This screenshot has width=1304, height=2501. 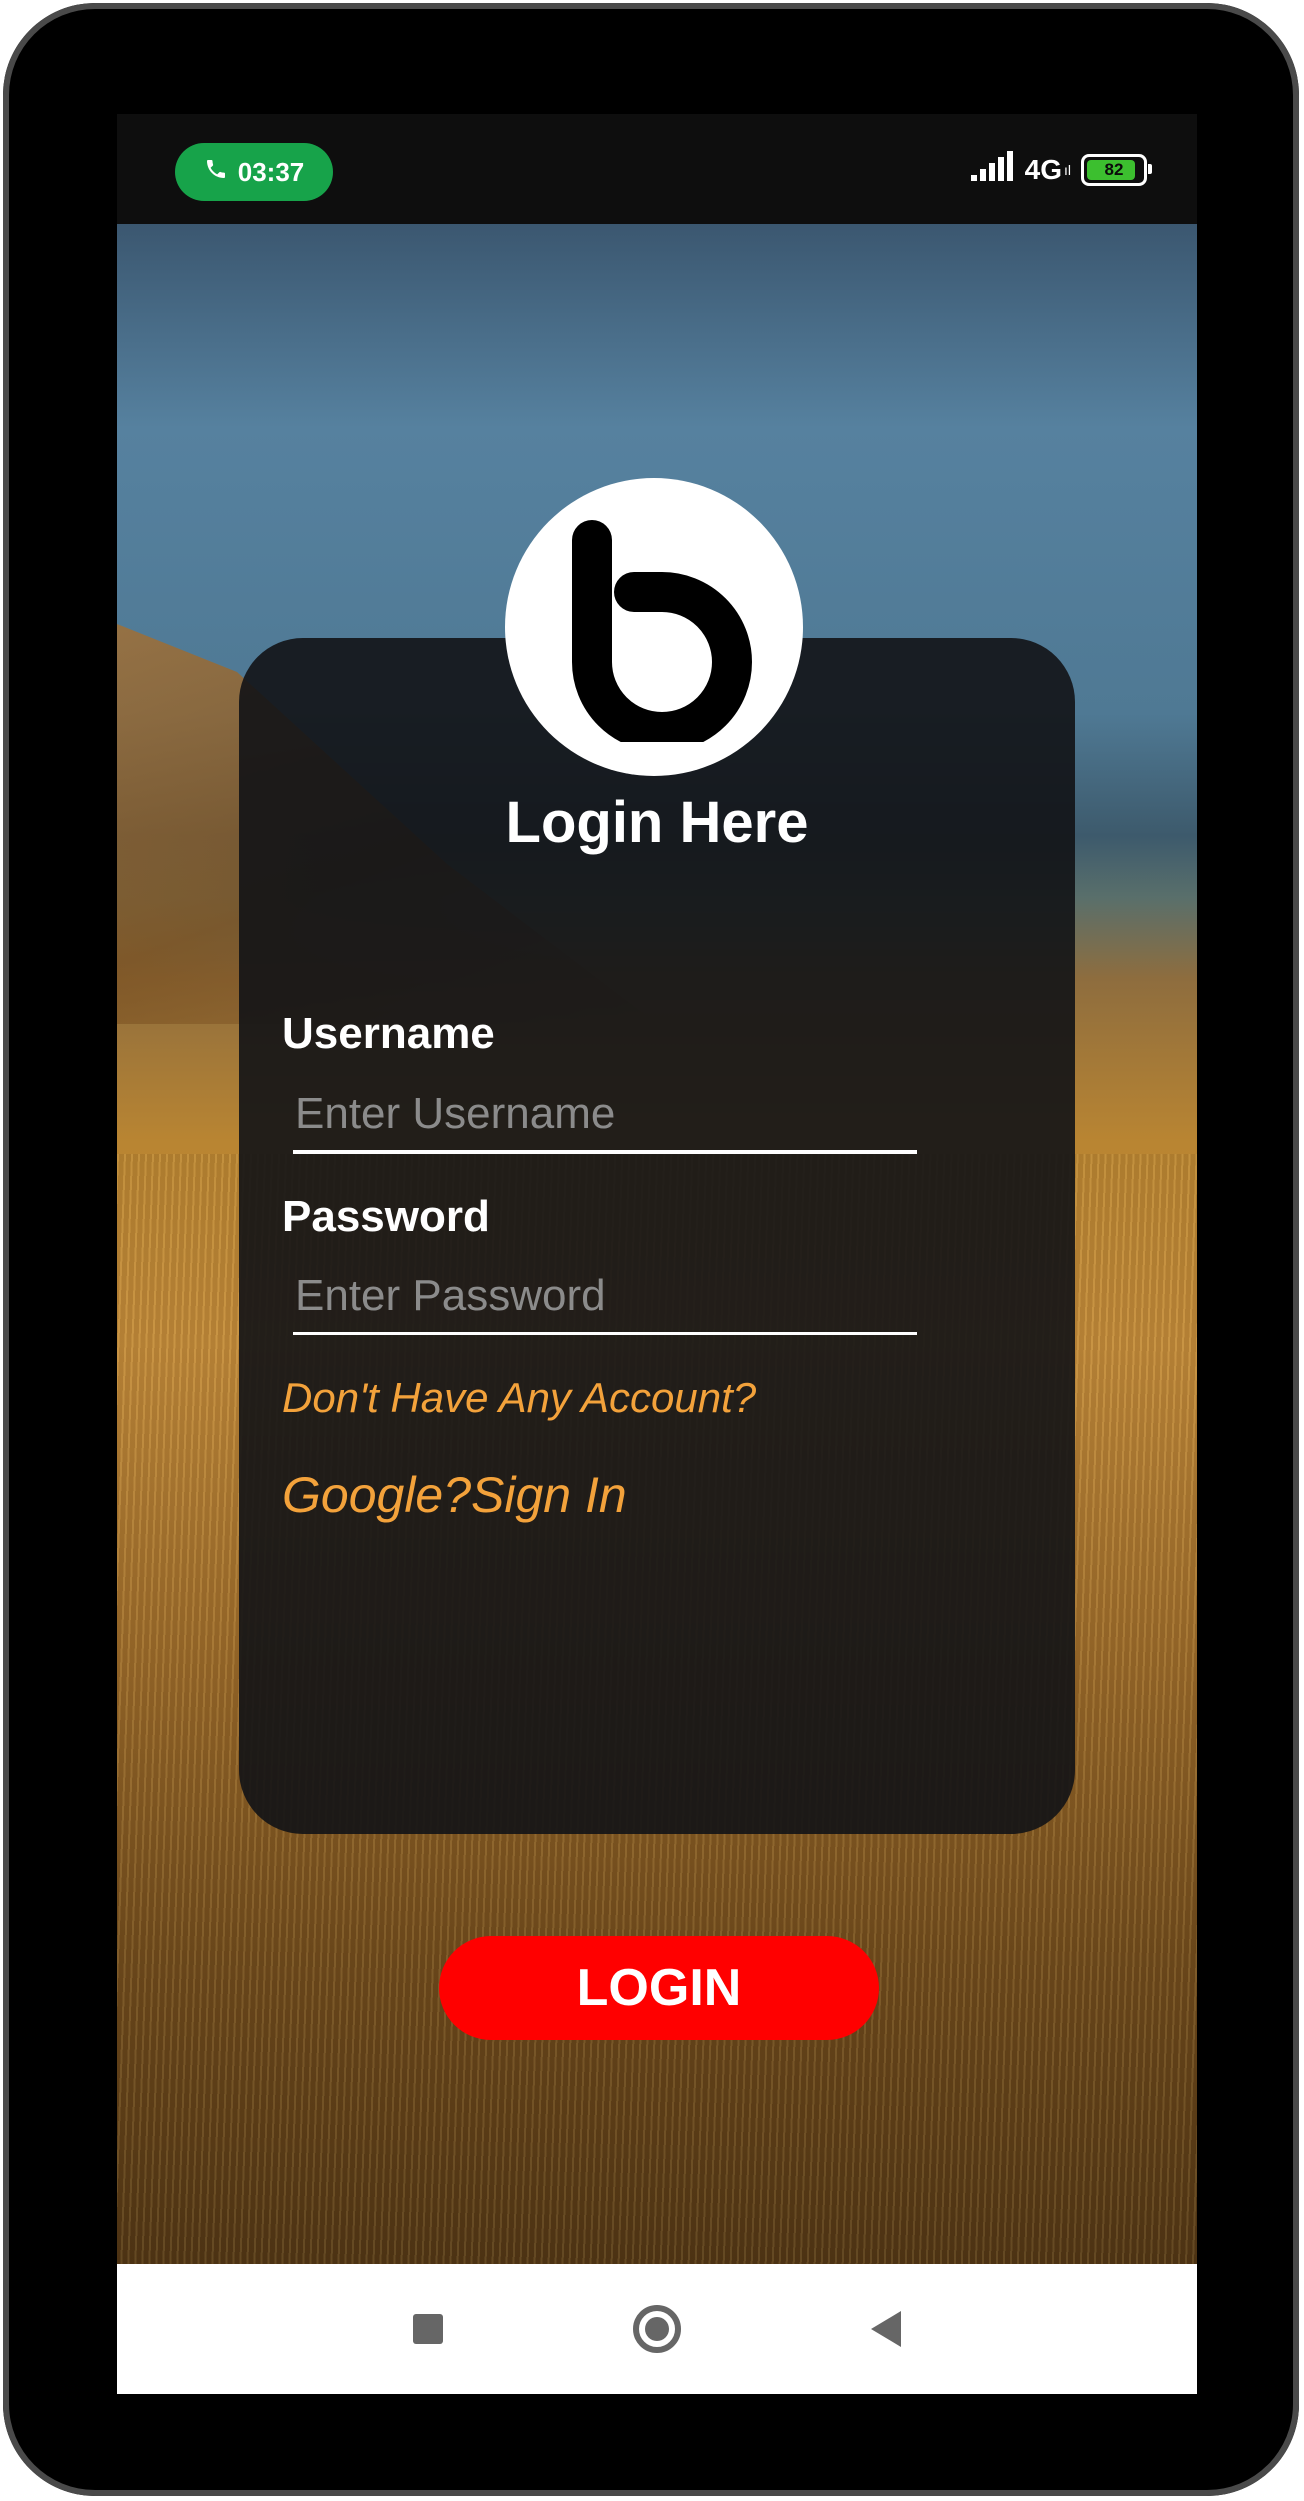 What do you see at coordinates (605, 1300) in the screenshot?
I see `password-input` at bounding box center [605, 1300].